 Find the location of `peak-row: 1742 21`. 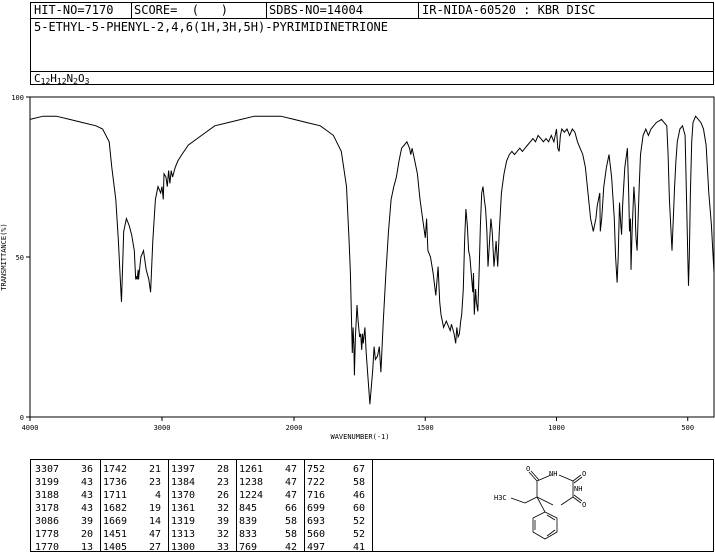

peak-row: 1742 21 is located at coordinates (137, 469).